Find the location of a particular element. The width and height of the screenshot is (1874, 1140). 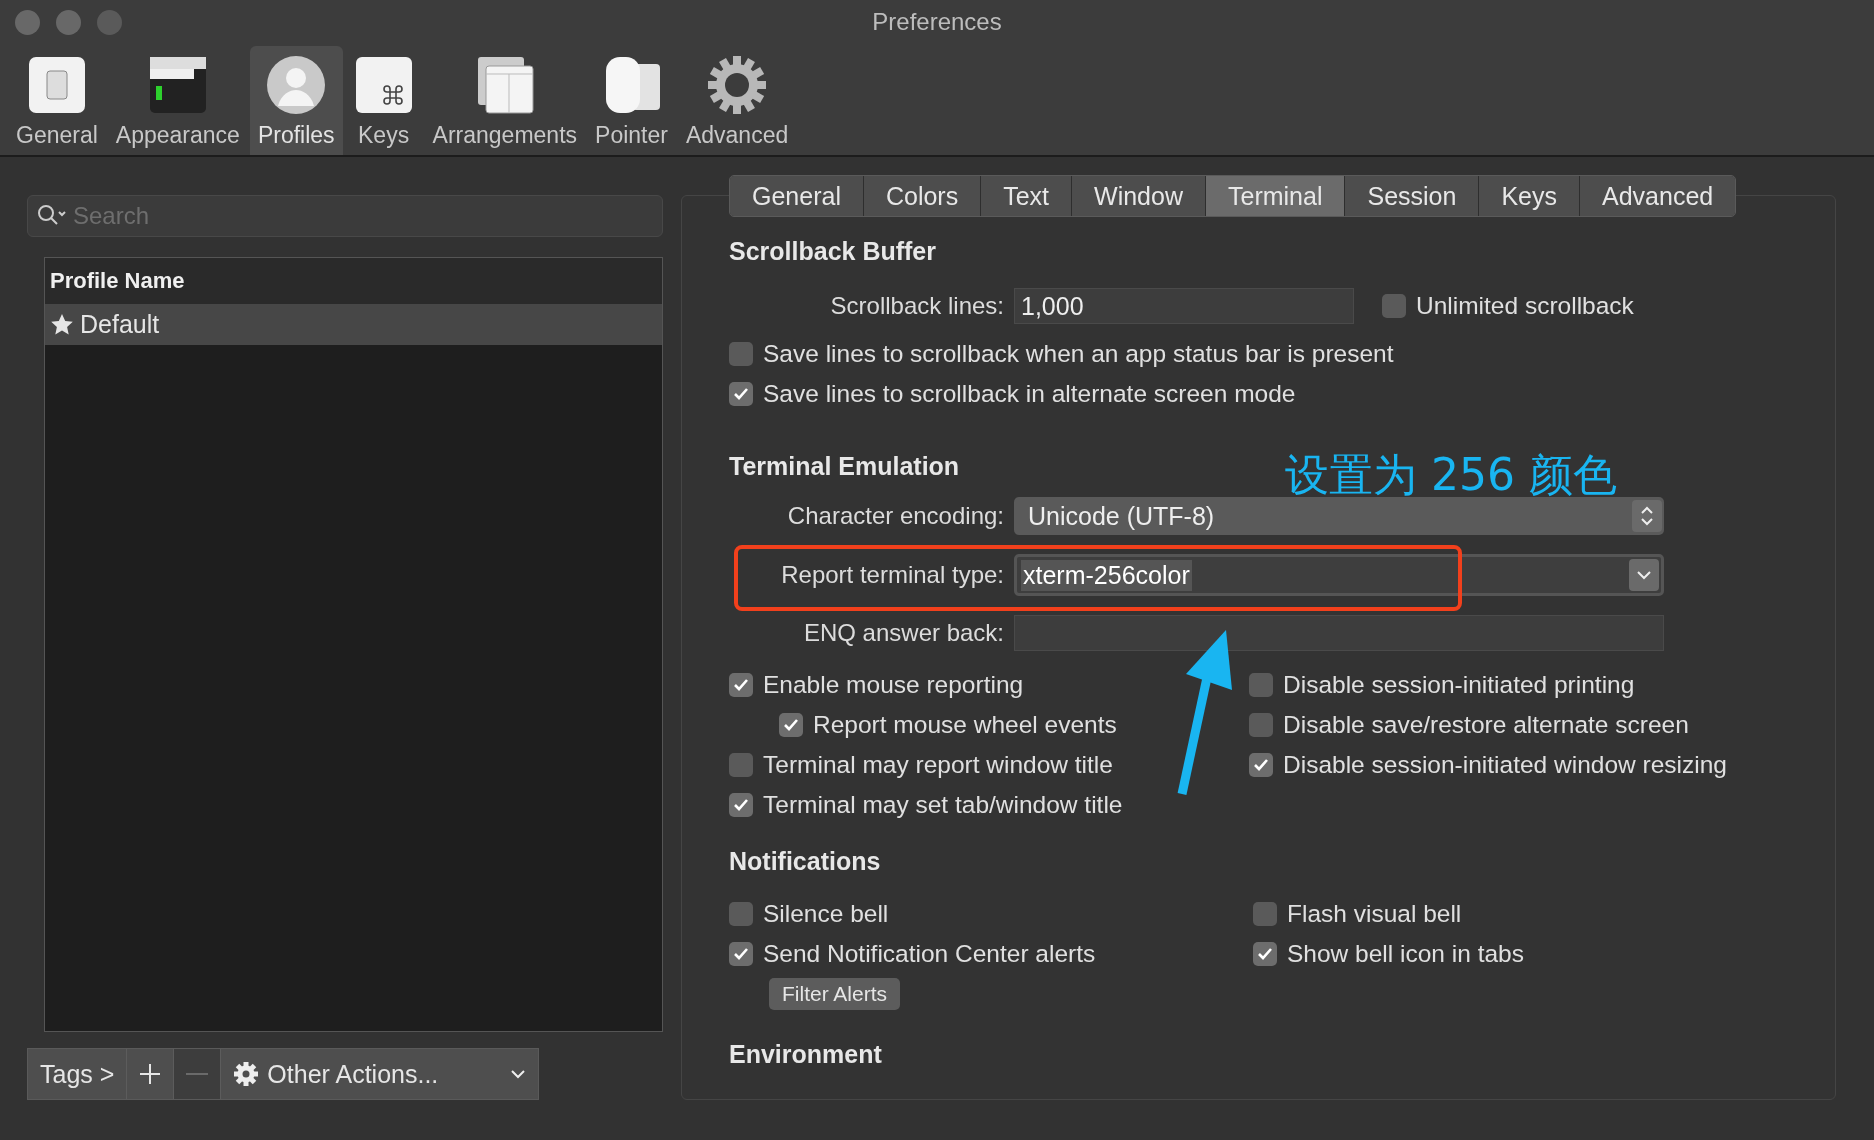

field-label: Scrollback lines: is located at coordinates (916, 306).